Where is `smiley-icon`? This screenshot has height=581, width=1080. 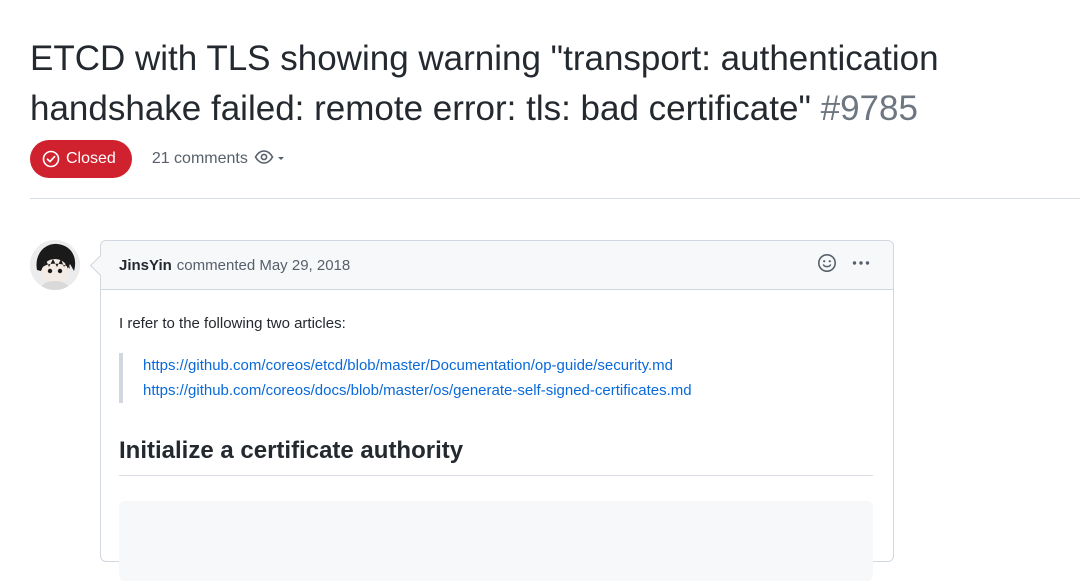 smiley-icon is located at coordinates (827, 265).